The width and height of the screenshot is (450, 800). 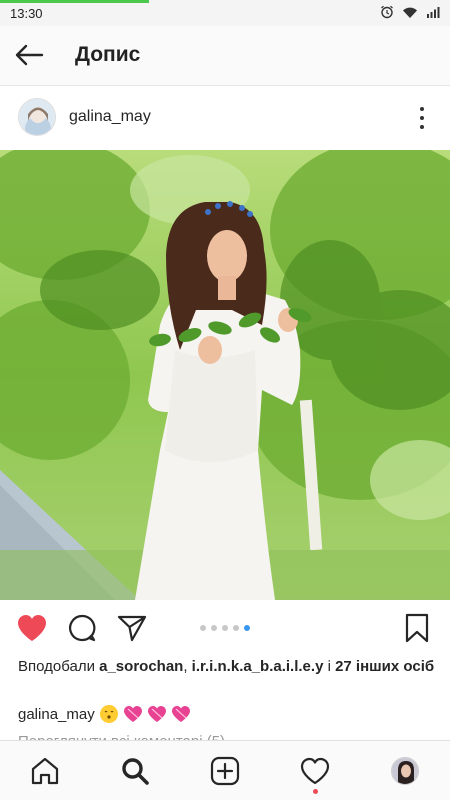 I want to click on bookmark-icon, so click(x=417, y=628).